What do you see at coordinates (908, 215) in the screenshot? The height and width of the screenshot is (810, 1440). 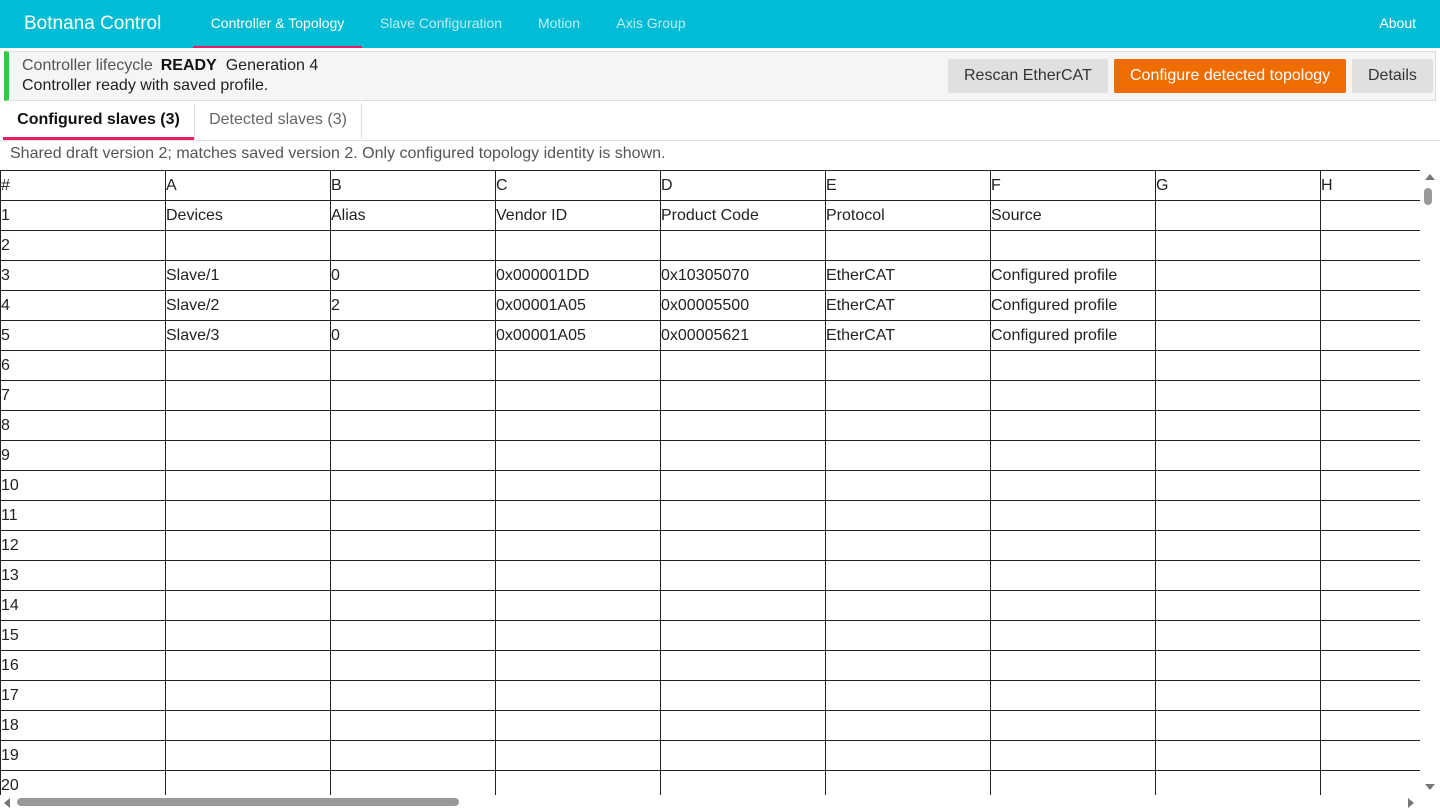 I see `sheet-cell: Protocol` at bounding box center [908, 215].